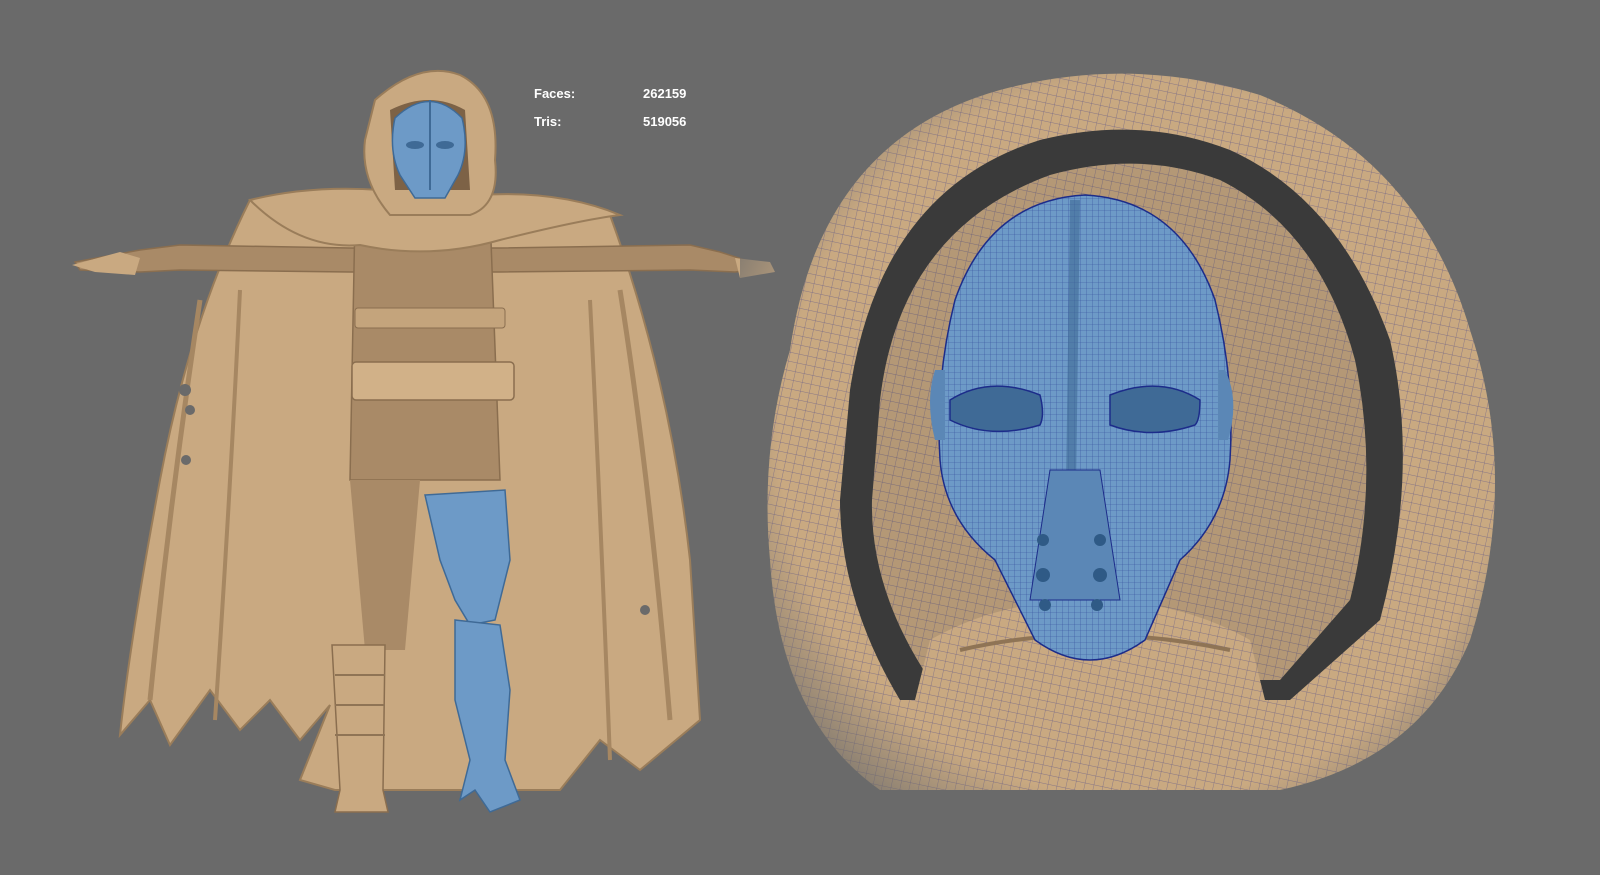 This screenshot has width=1600, height=875. What do you see at coordinates (548, 121) in the screenshot?
I see `tris-label: Tris:` at bounding box center [548, 121].